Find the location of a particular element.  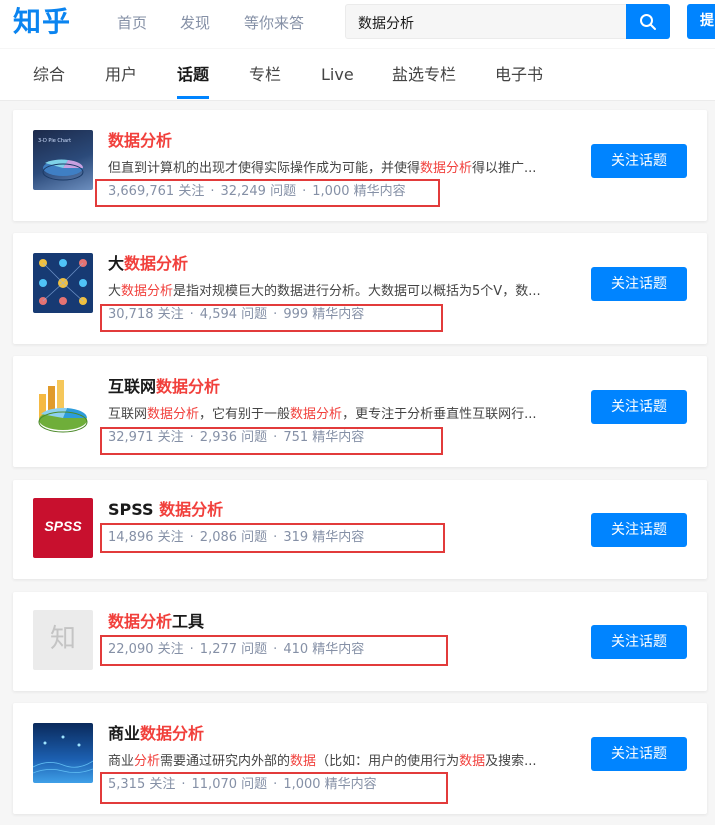

excerpt-text: 互联网 is located at coordinates (128, 414).